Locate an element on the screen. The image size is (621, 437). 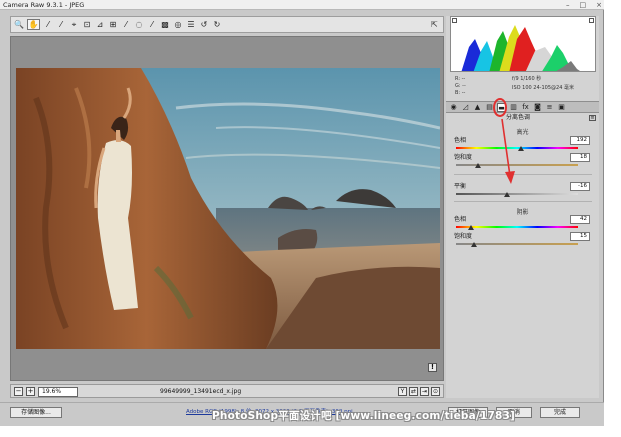
highlight-saturation-slider: 饱和度 18 is located at coordinates (524, 160).